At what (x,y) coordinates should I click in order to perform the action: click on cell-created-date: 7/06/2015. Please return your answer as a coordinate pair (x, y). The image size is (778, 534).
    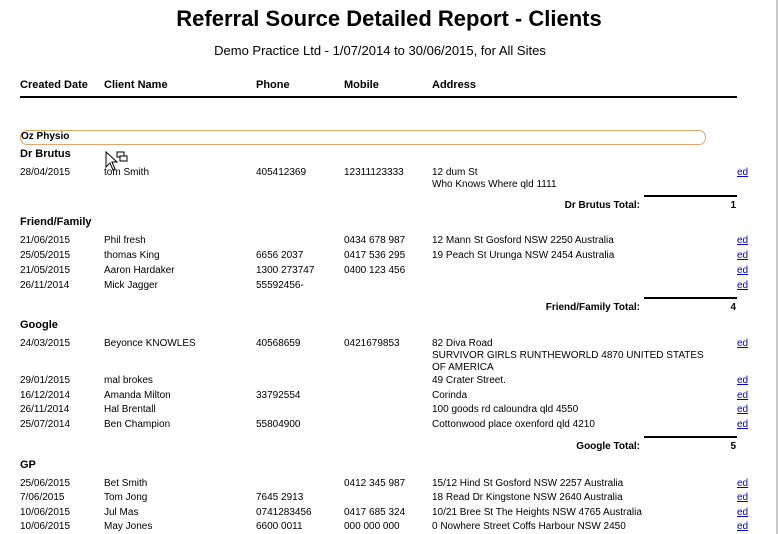
    Looking at the image, I should click on (42, 497).